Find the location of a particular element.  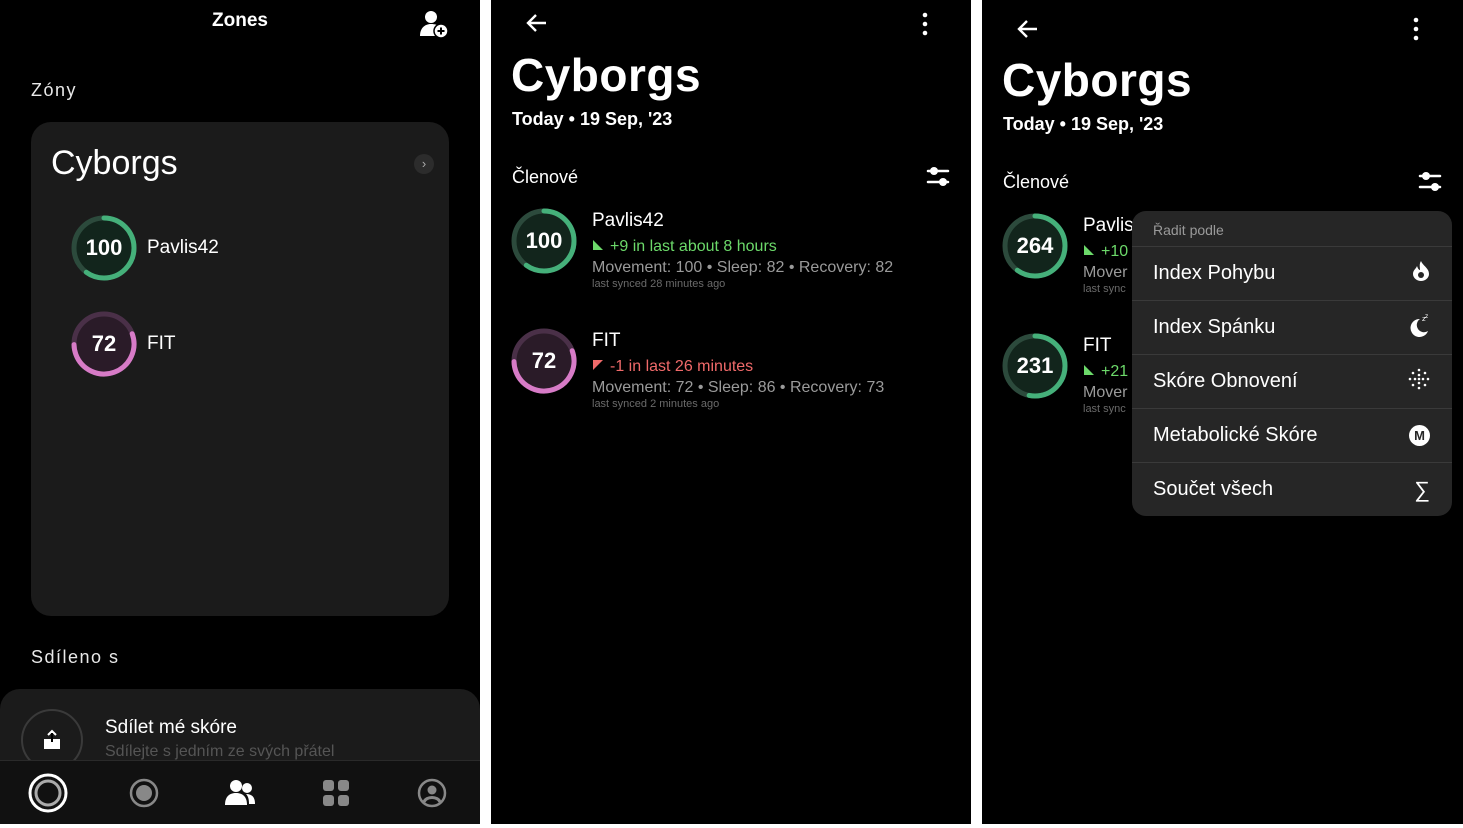

friends-tab-icon is located at coordinates (240, 793).